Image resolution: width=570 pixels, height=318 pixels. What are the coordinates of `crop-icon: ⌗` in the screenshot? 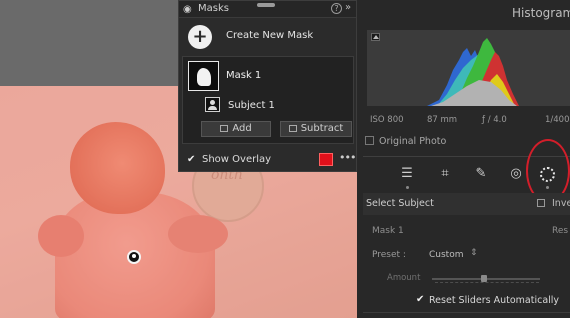 It's located at (445, 174).